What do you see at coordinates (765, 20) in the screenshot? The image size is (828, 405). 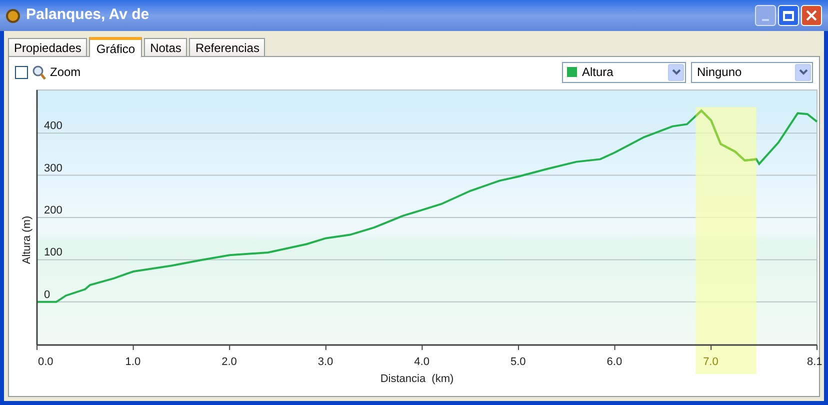 I see `minimize-icon` at bounding box center [765, 20].